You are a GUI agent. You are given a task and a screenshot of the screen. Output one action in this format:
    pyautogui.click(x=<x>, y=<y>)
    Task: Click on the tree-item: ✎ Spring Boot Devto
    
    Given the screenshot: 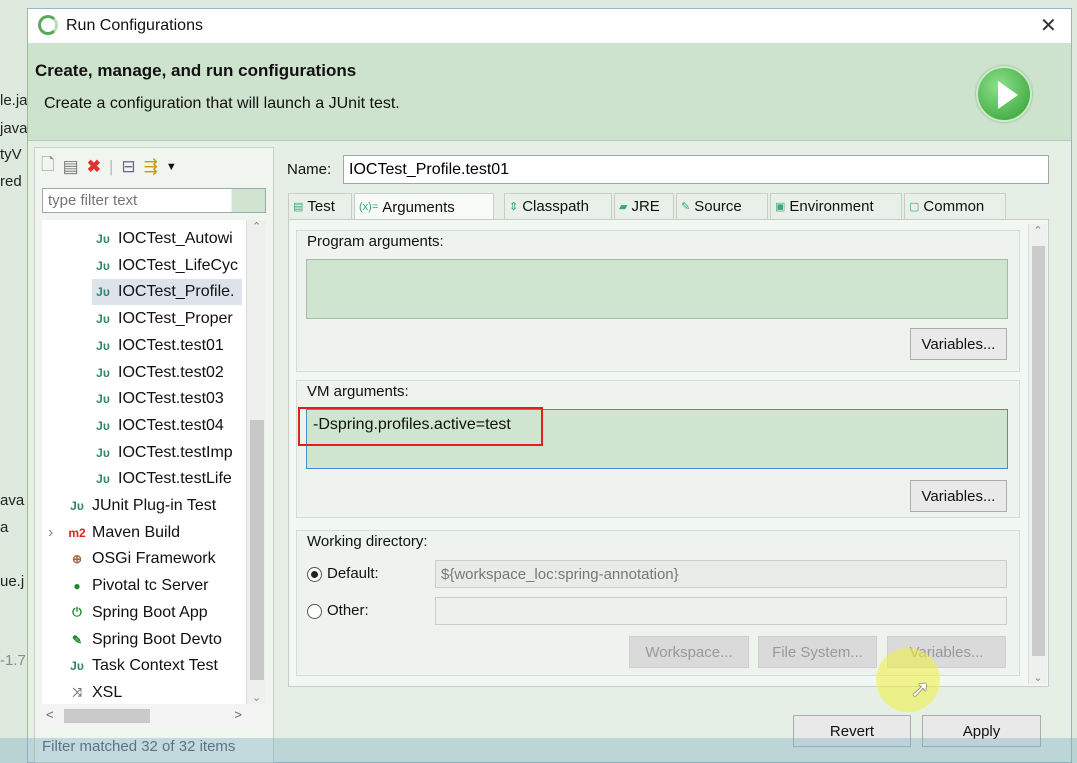 What is the action you would take?
    pyautogui.click(x=144, y=640)
    